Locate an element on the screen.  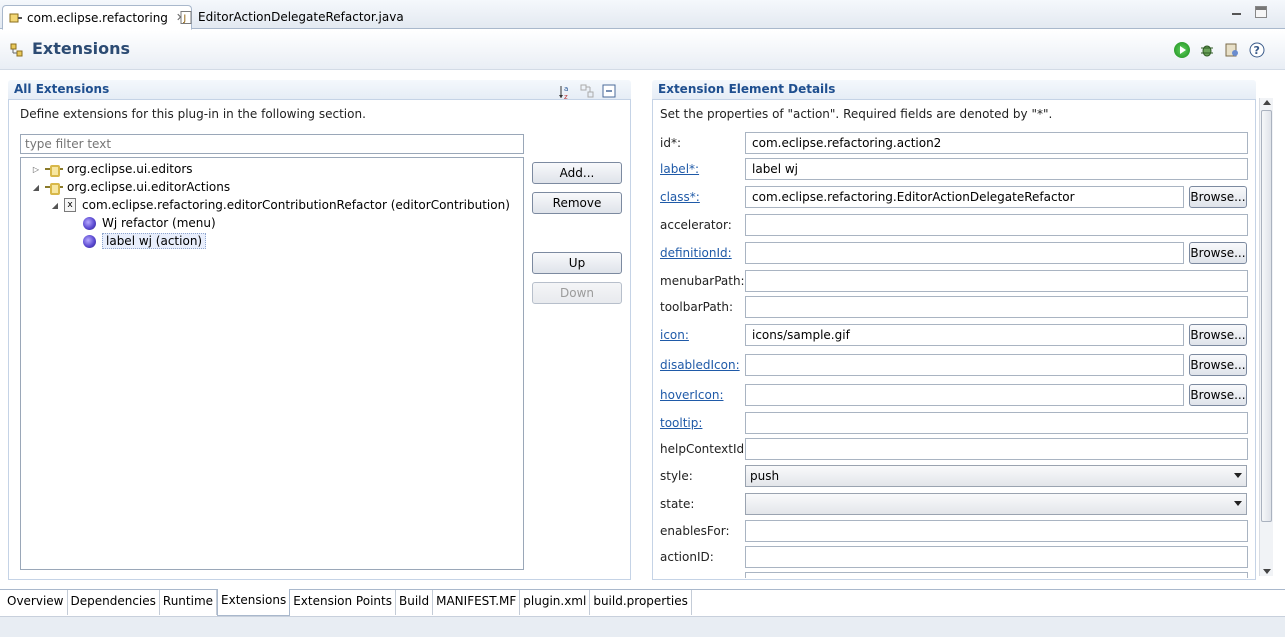
help-icon: ? is located at coordinates (1257, 50).